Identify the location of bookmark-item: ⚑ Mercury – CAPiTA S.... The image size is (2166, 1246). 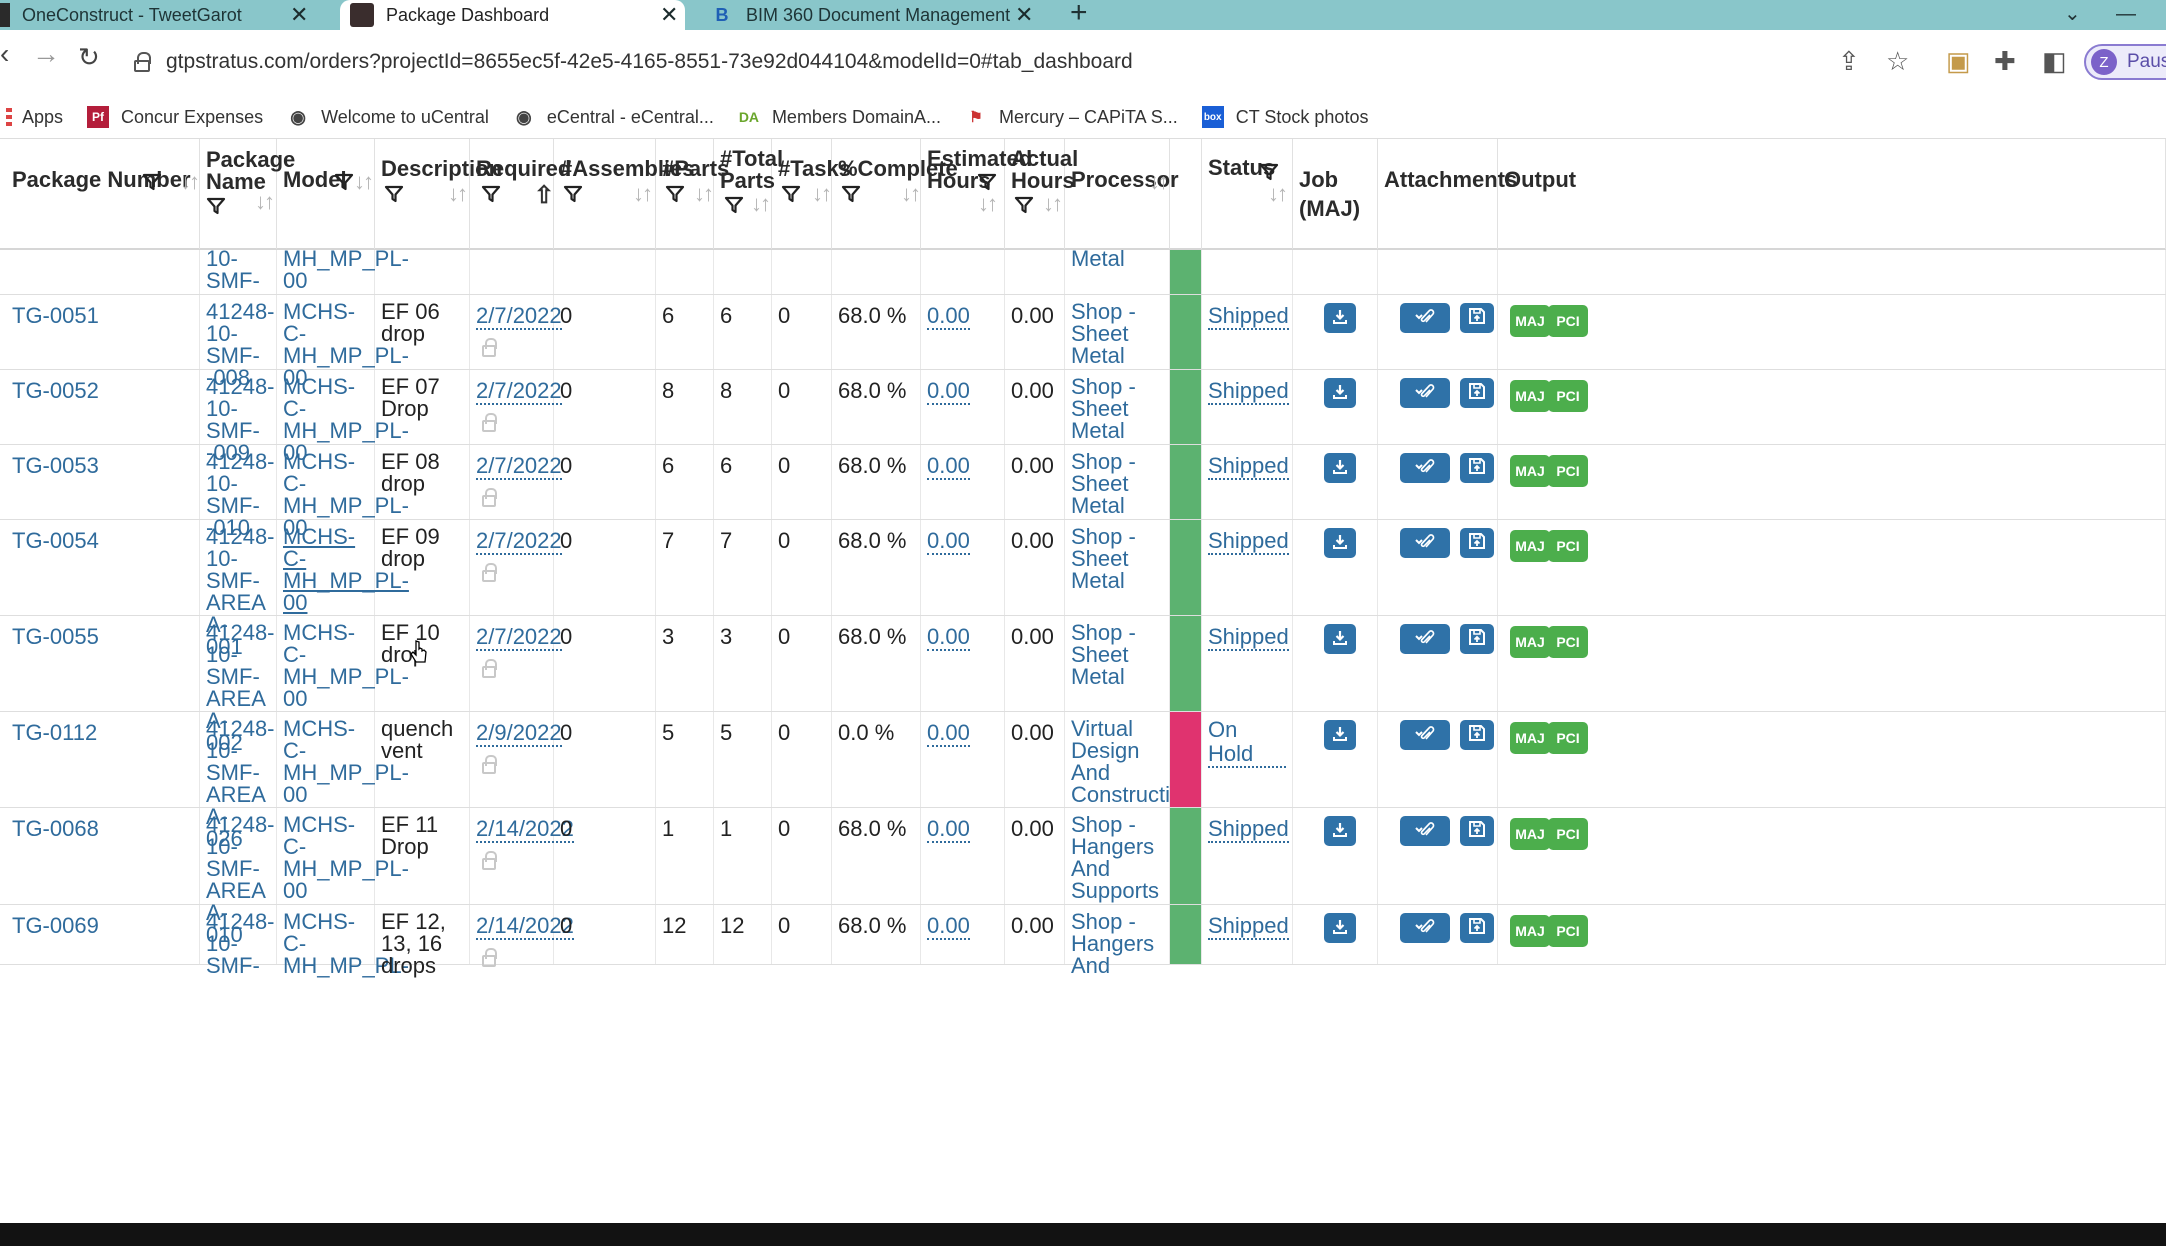
(1071, 117).